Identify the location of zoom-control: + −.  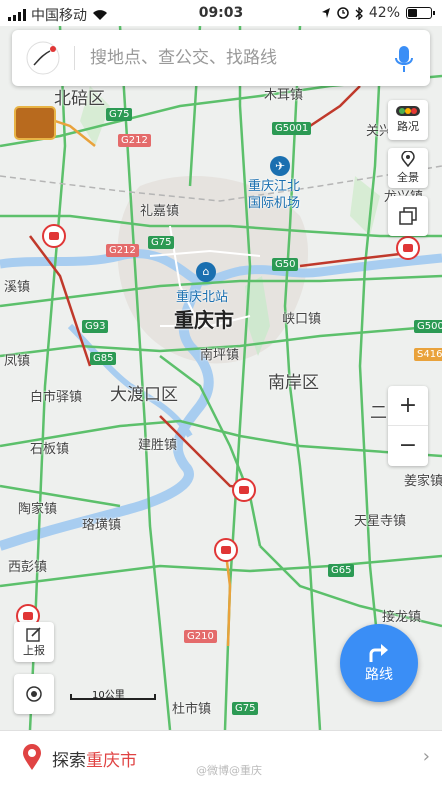
(408, 426).